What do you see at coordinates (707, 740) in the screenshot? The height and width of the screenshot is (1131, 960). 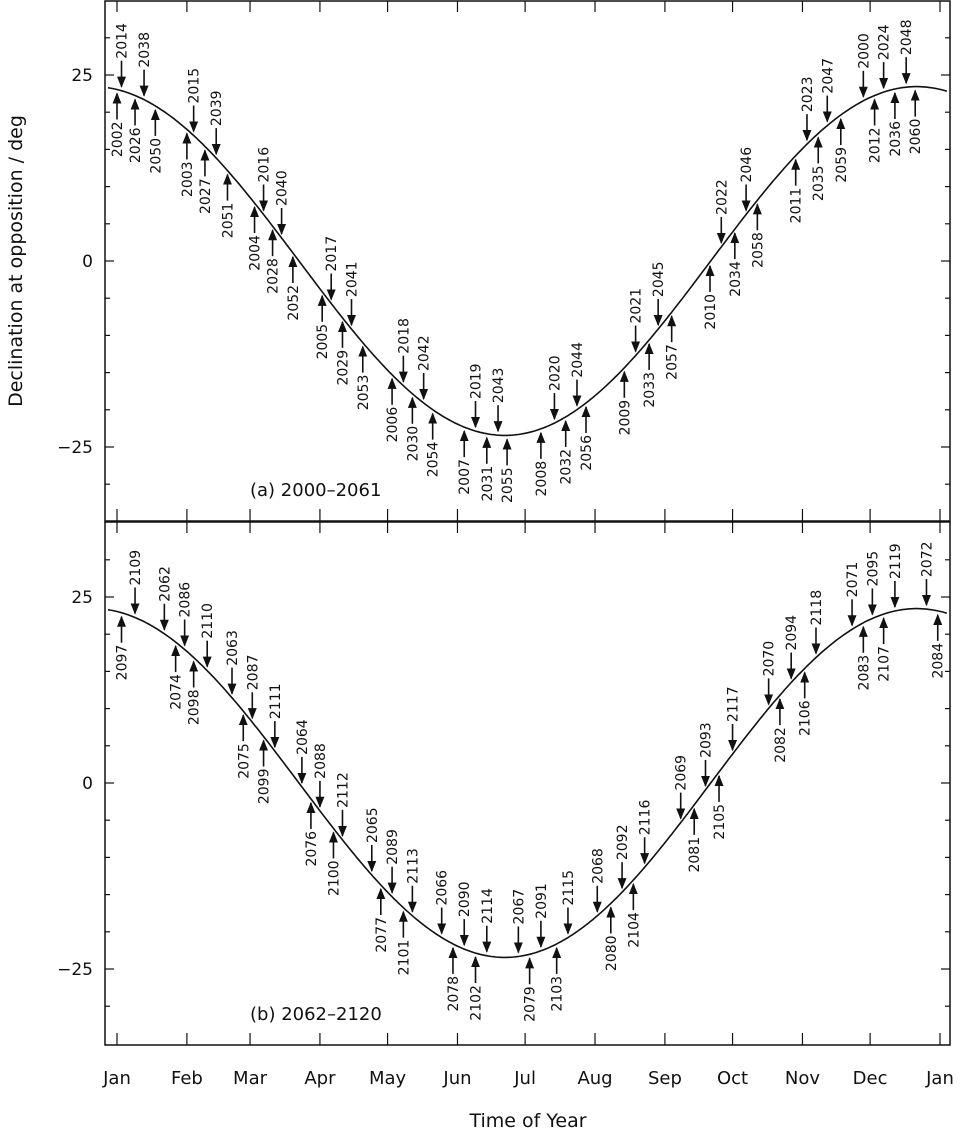 I see `year-label: 2093` at bounding box center [707, 740].